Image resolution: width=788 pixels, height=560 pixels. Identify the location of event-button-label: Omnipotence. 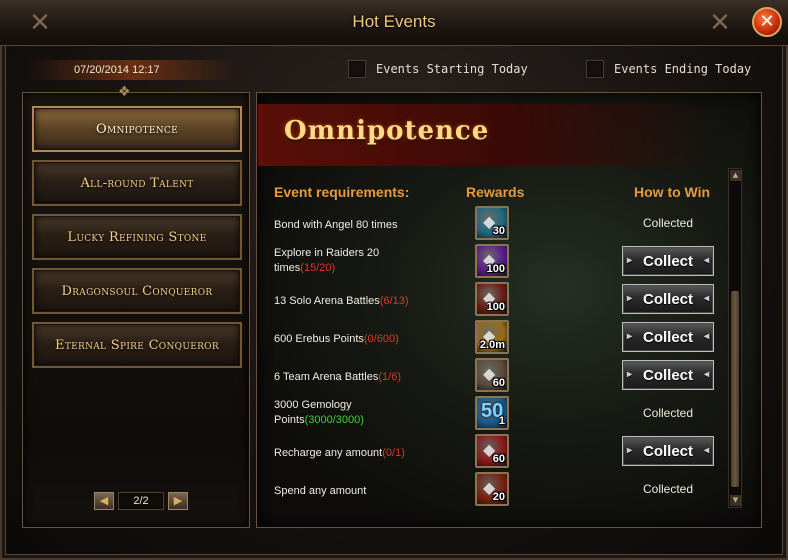
(137, 129).